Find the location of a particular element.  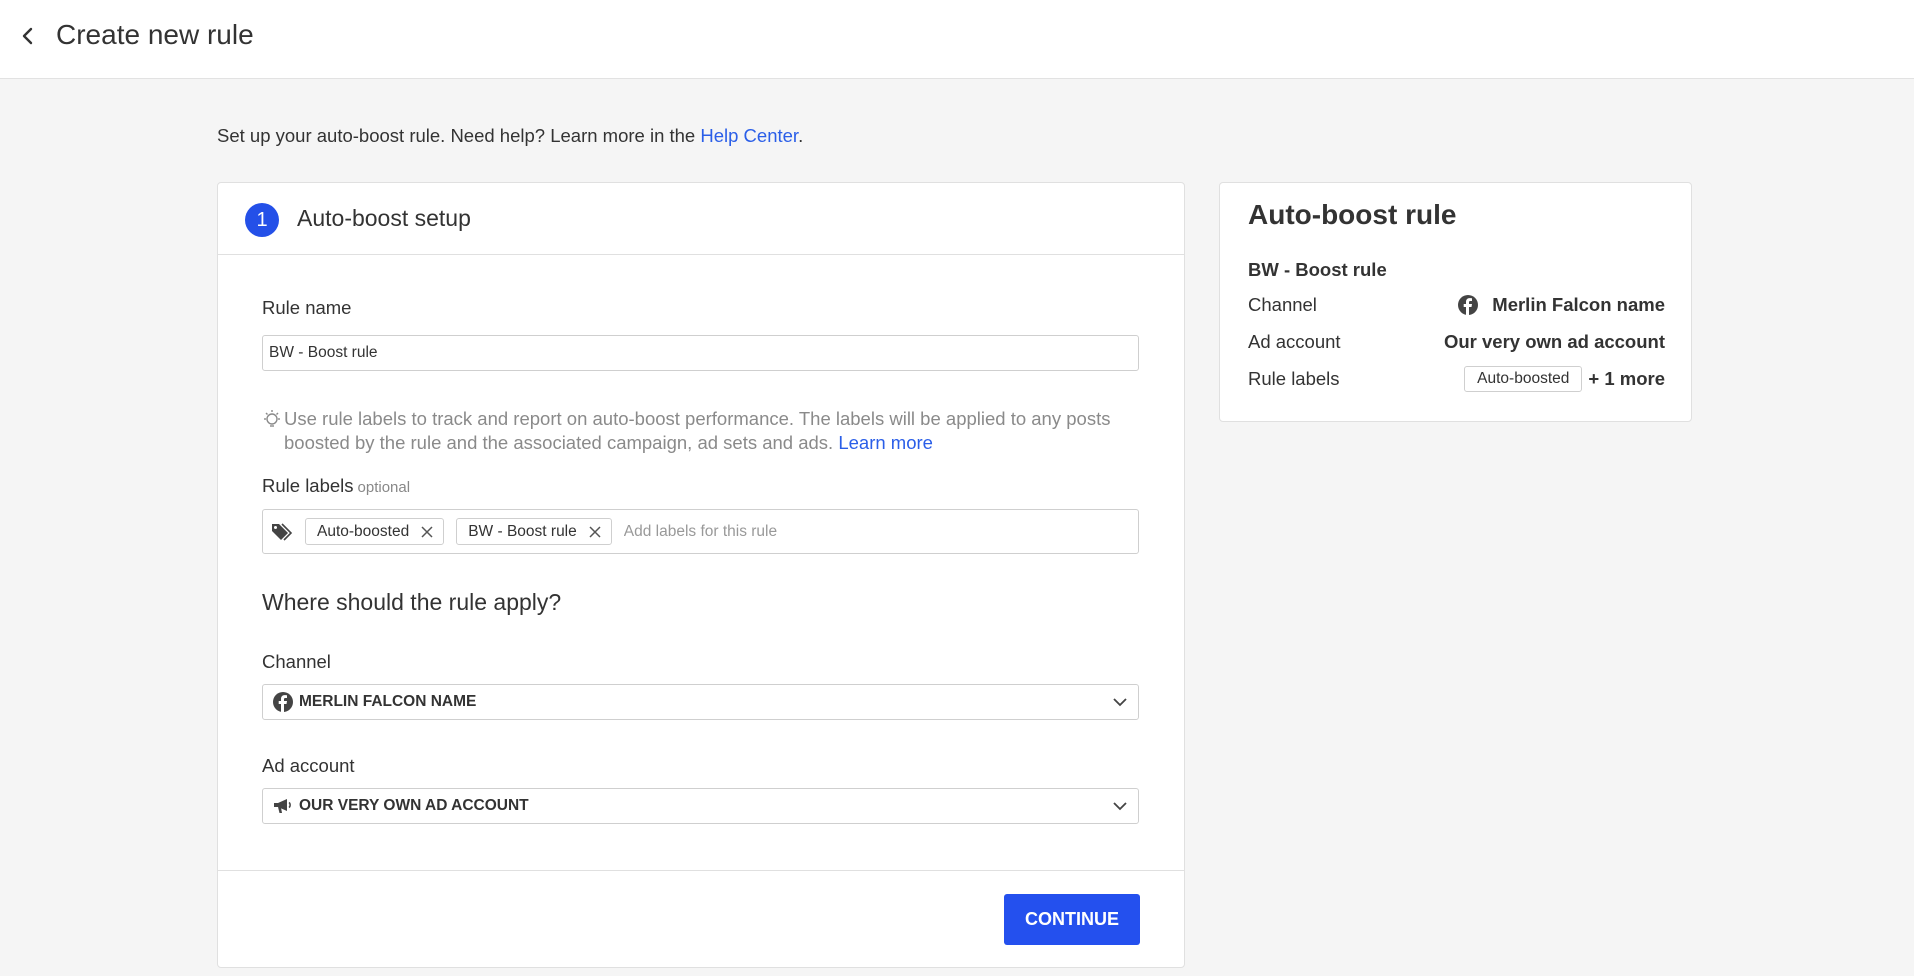

learn-more-link: Learn more is located at coordinates (885, 442).